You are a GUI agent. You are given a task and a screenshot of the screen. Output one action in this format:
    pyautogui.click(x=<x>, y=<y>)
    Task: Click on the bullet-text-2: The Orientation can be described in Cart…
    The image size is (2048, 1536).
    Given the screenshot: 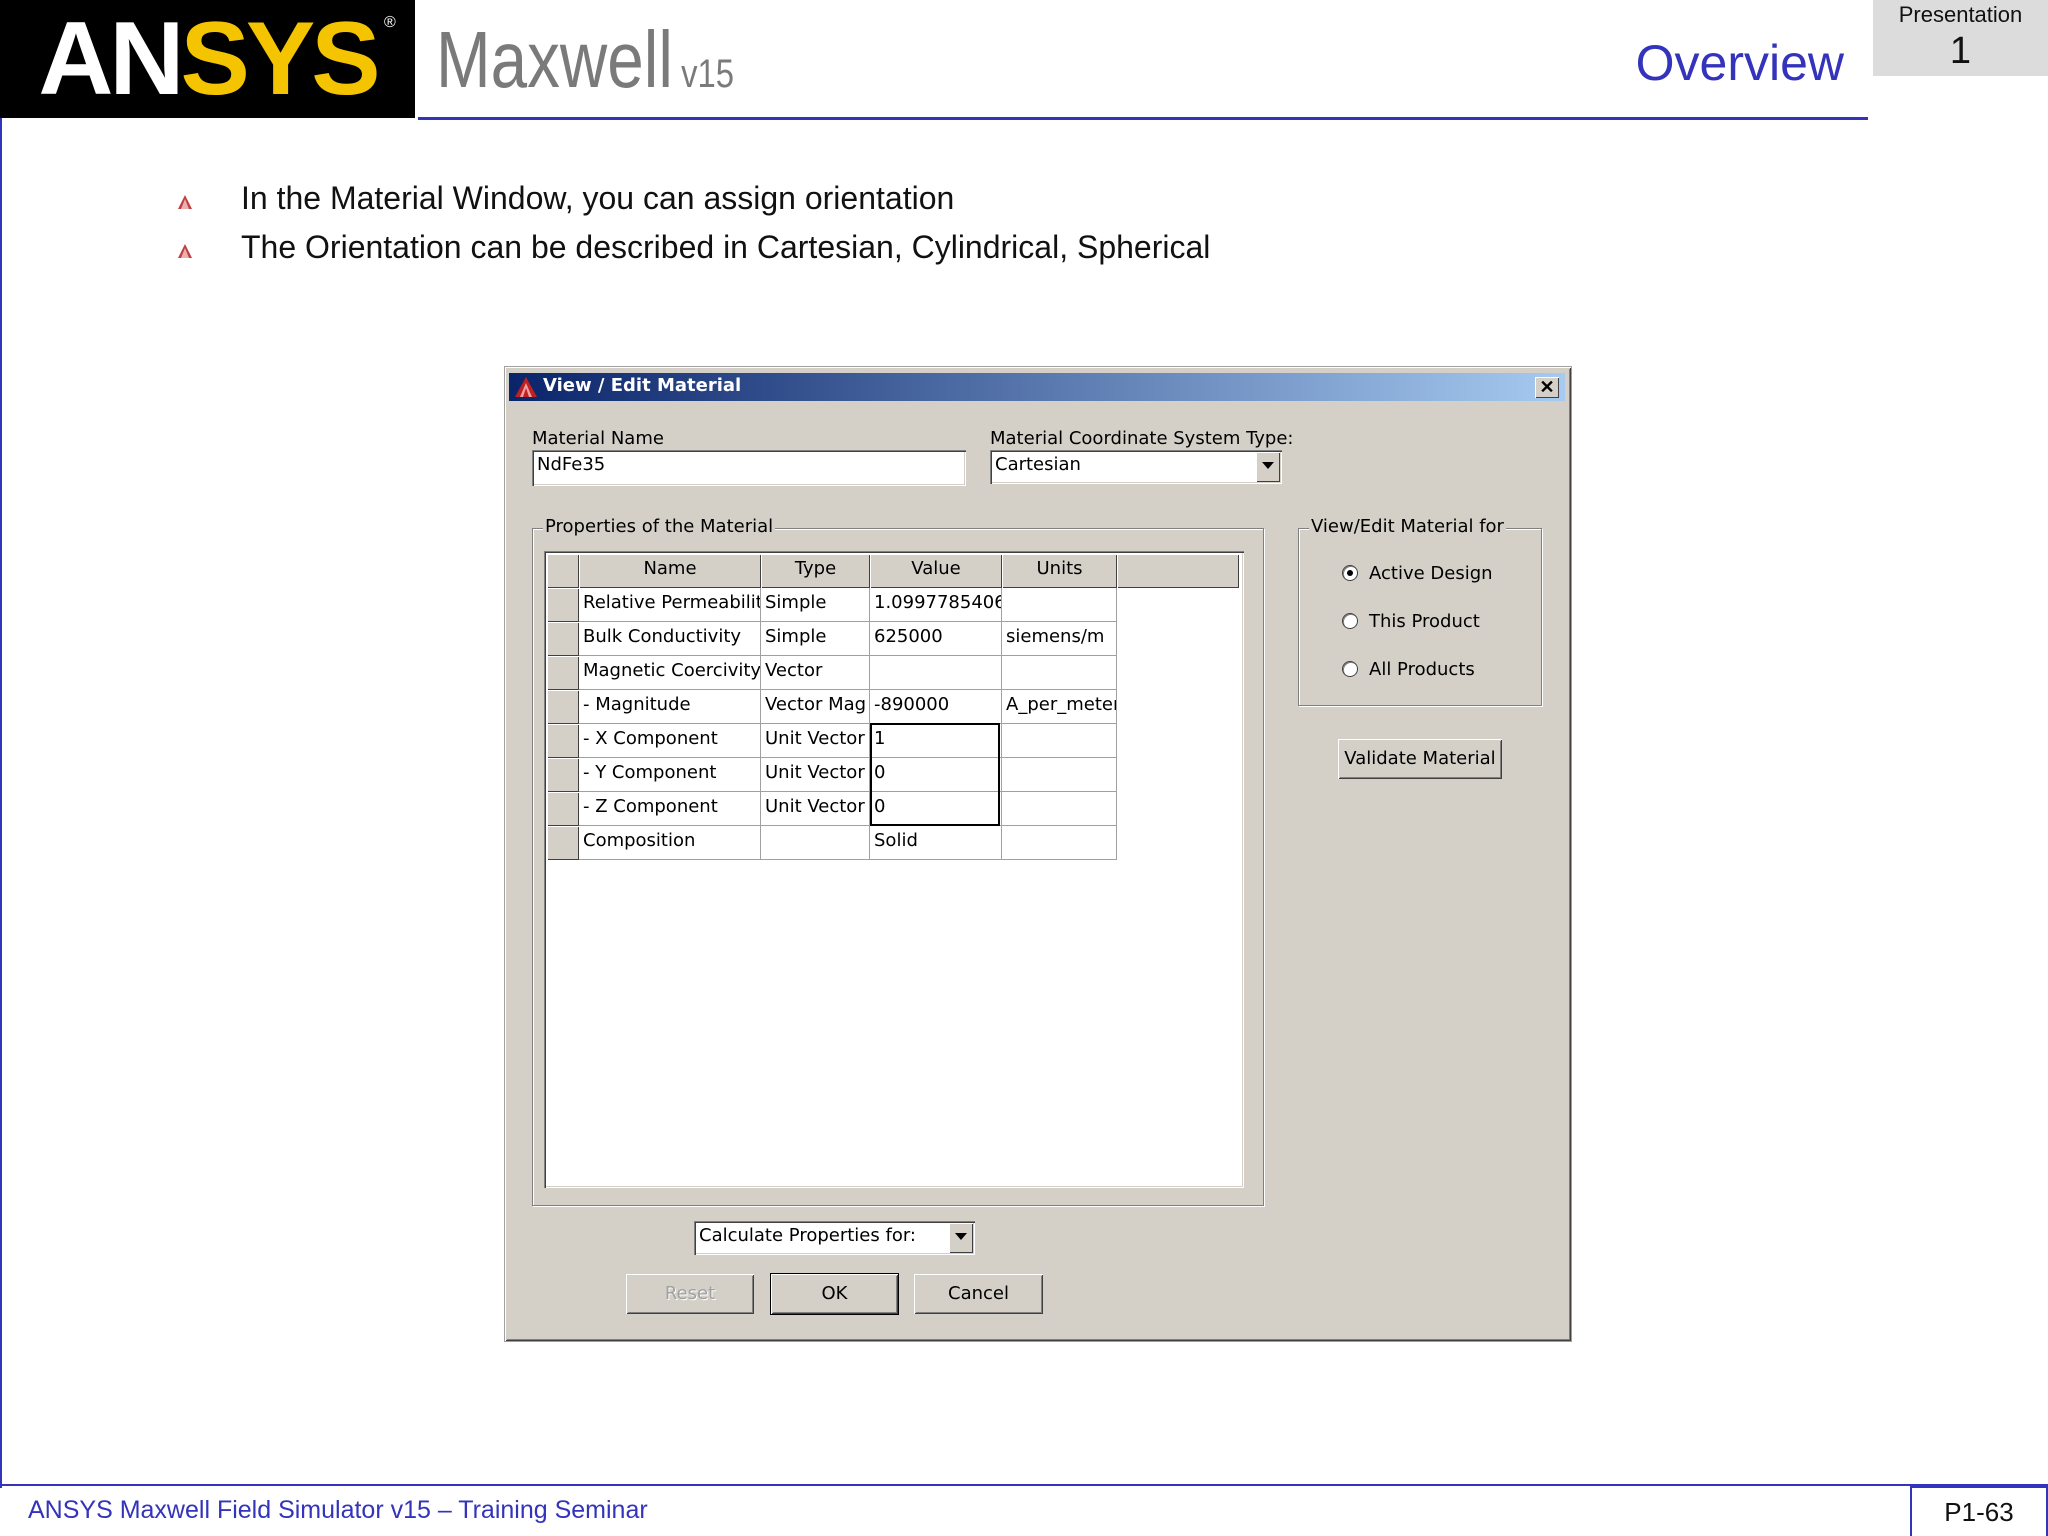 What is the action you would take?
    pyautogui.click(x=726, y=247)
    